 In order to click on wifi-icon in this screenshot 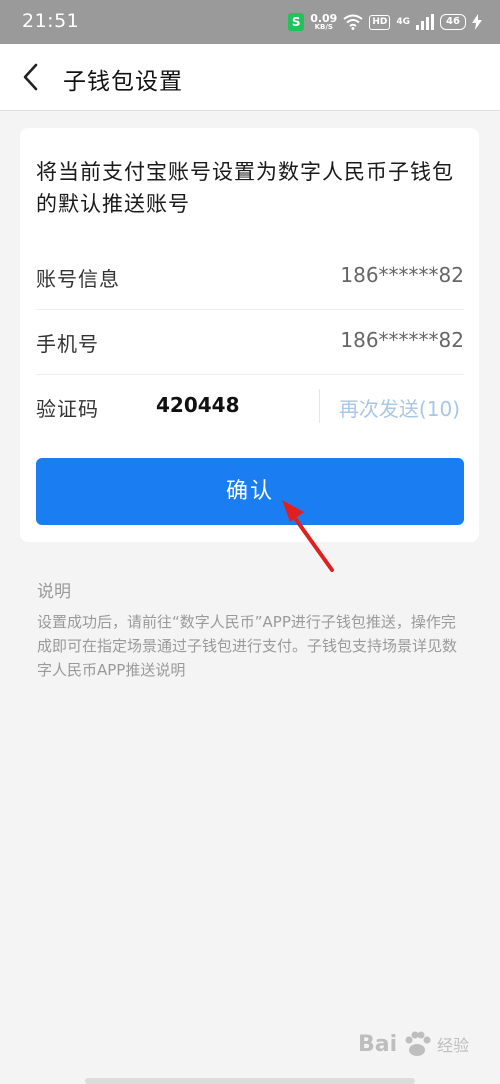, I will do `click(353, 22)`.